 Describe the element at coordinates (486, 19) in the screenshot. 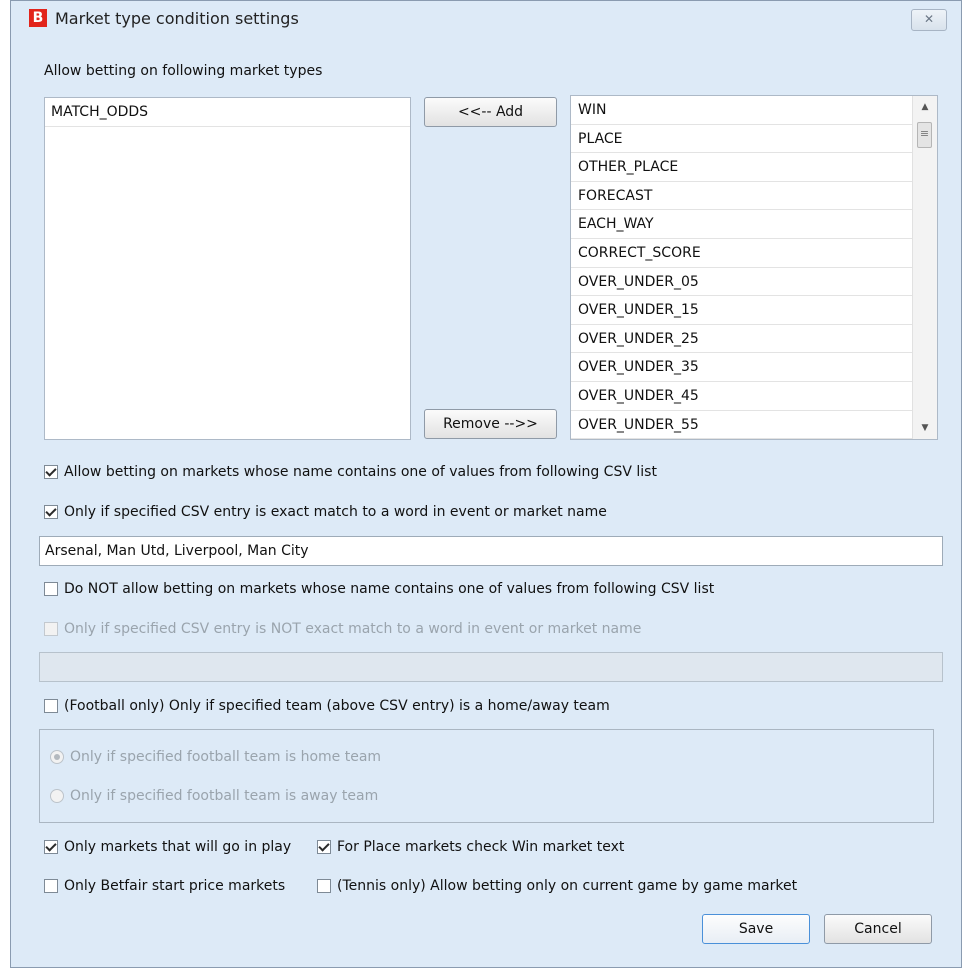

I see `title-bar: B Market type condition settings ✕` at that location.